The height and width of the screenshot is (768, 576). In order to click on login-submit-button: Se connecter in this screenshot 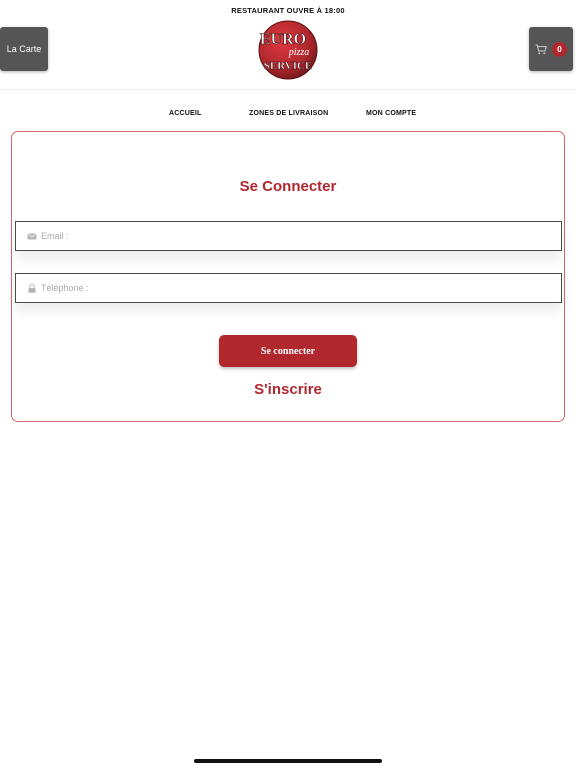, I will do `click(288, 351)`.